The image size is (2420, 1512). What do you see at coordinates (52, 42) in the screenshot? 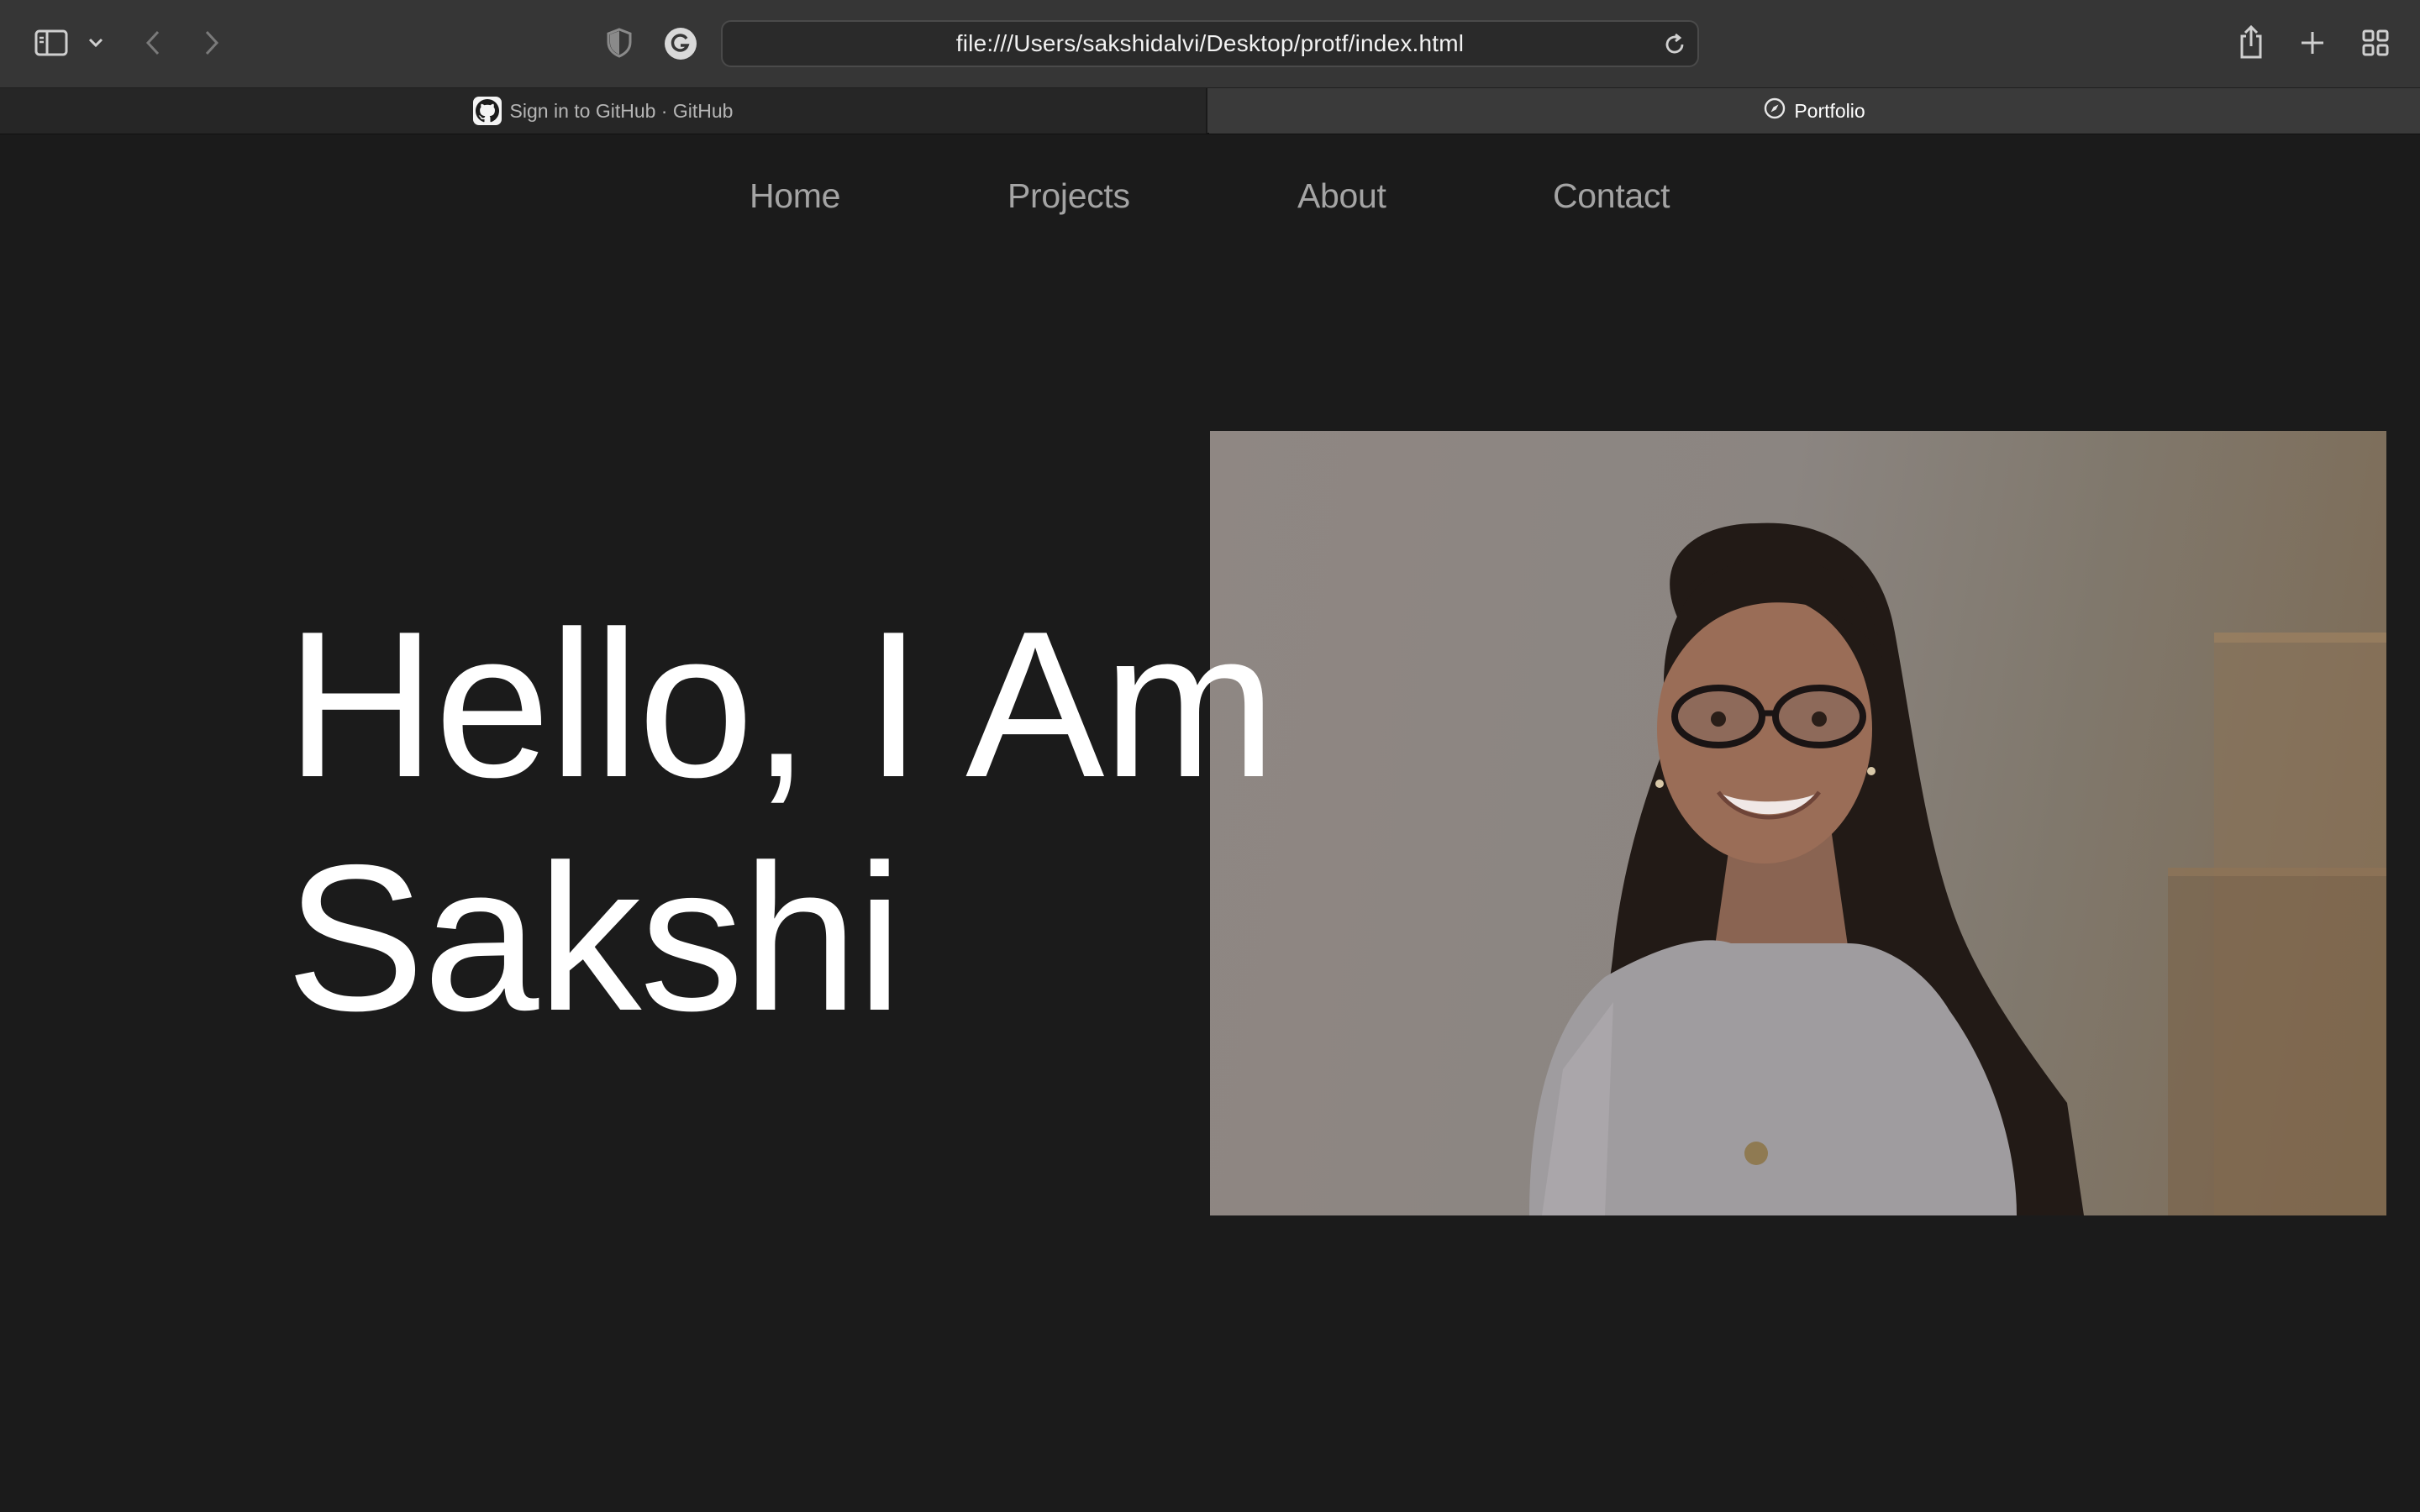
I see `sidebar-icon` at bounding box center [52, 42].